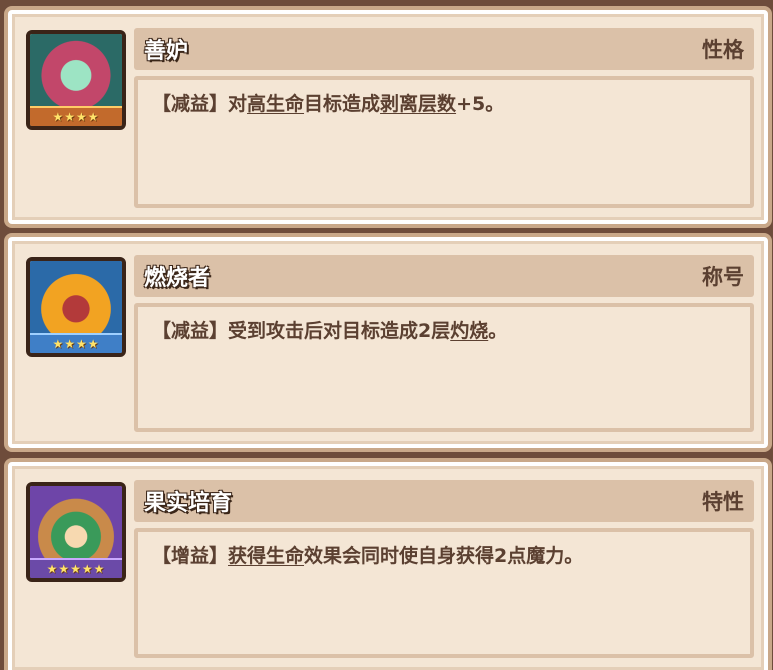 The width and height of the screenshot is (773, 670). Describe the element at coordinates (342, 104) in the screenshot. I see `desc-text: 目标造成` at that location.